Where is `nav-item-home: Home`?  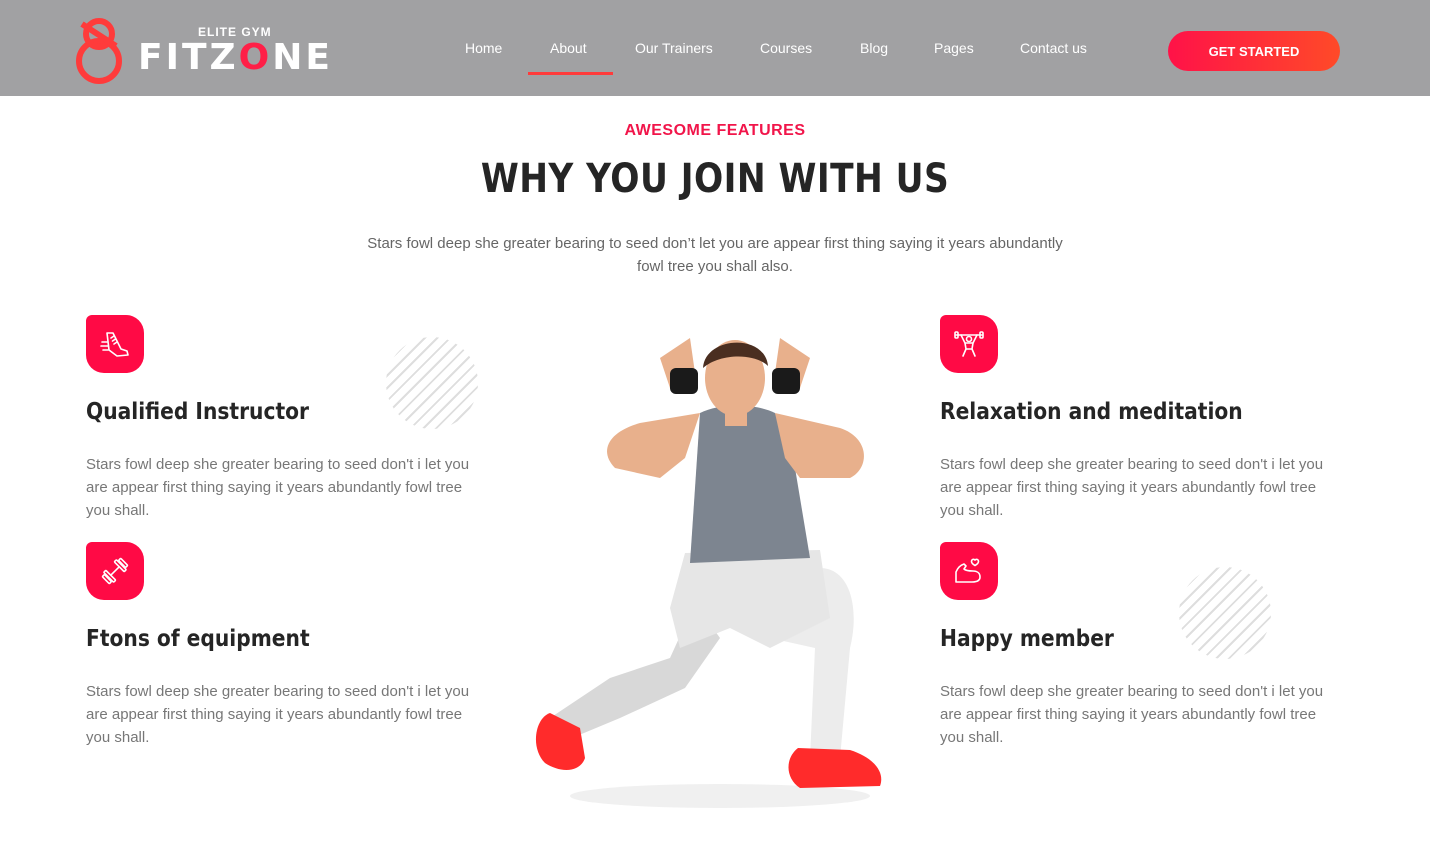 nav-item-home: Home is located at coordinates (483, 48).